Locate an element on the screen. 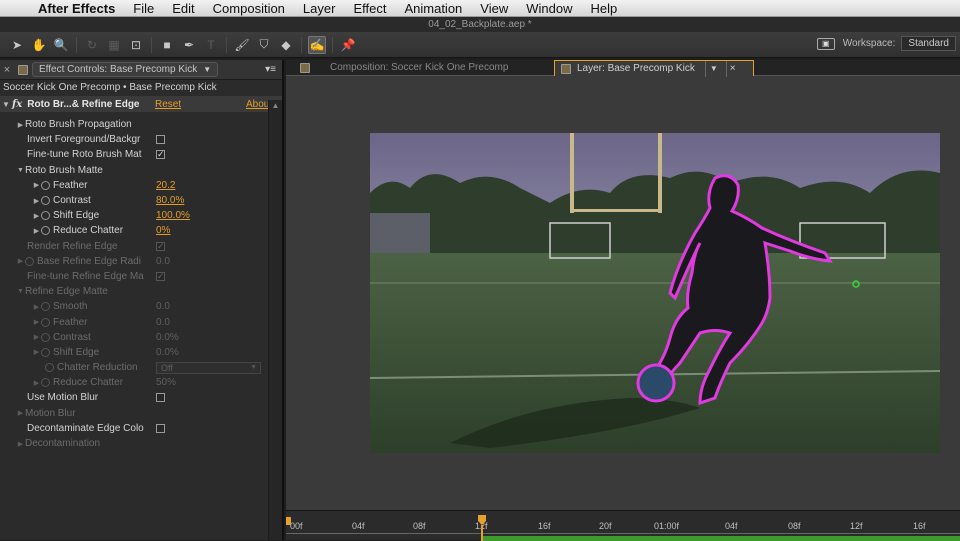  menu-layer: Layer is located at coordinates (319, 8).